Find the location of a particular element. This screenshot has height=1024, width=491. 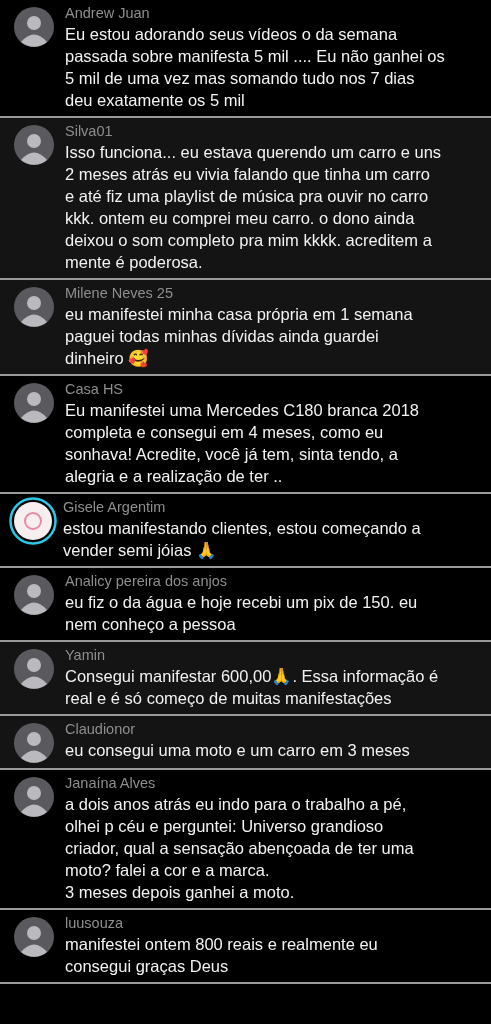

comment-text: manifestei ontem 800 reais e realmente eu consegui graças Deus is located at coordinates (222, 955).